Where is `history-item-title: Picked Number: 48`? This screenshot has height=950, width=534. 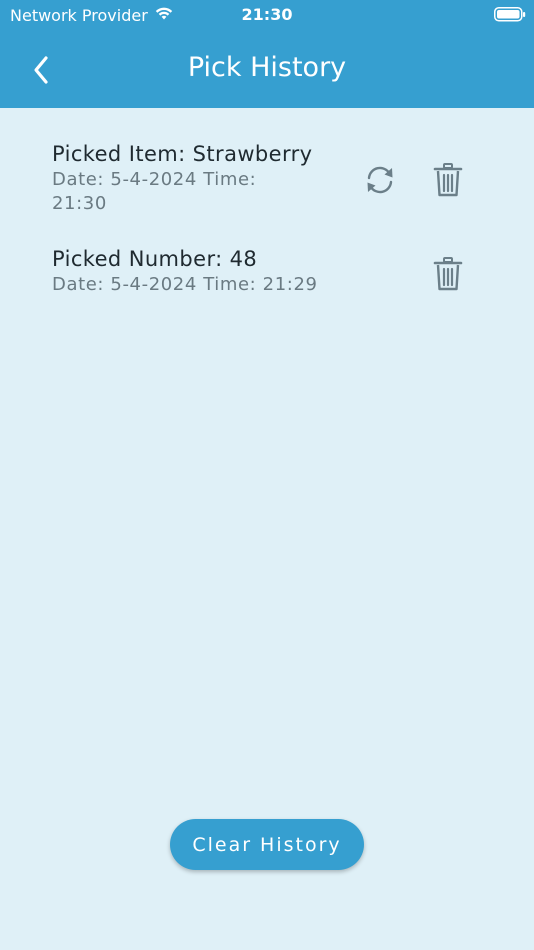 history-item-title: Picked Number: 48 is located at coordinates (155, 259).